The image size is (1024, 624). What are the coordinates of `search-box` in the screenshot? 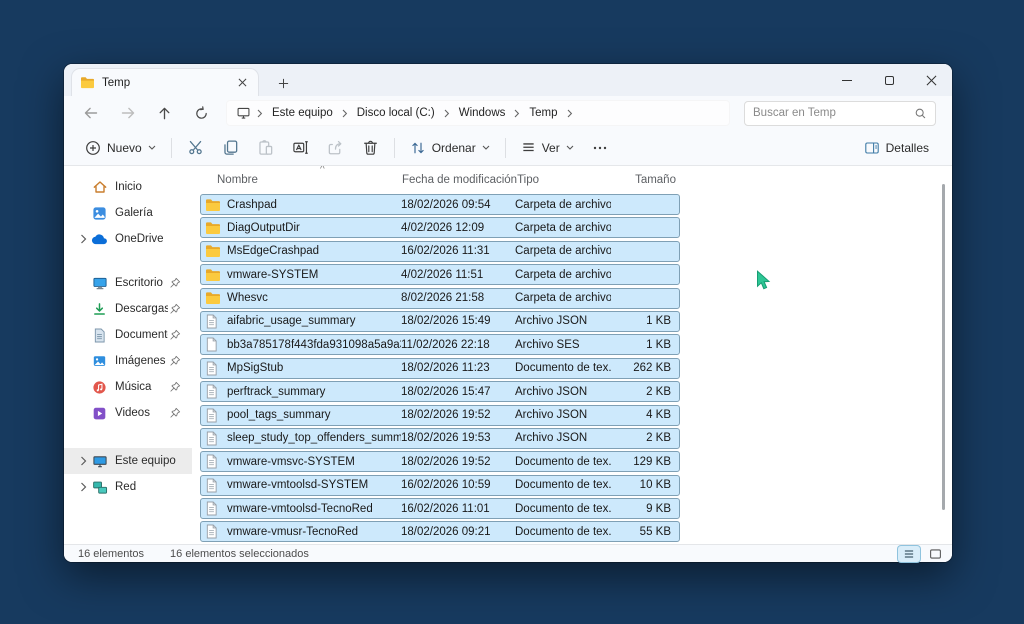 It's located at (840, 113).